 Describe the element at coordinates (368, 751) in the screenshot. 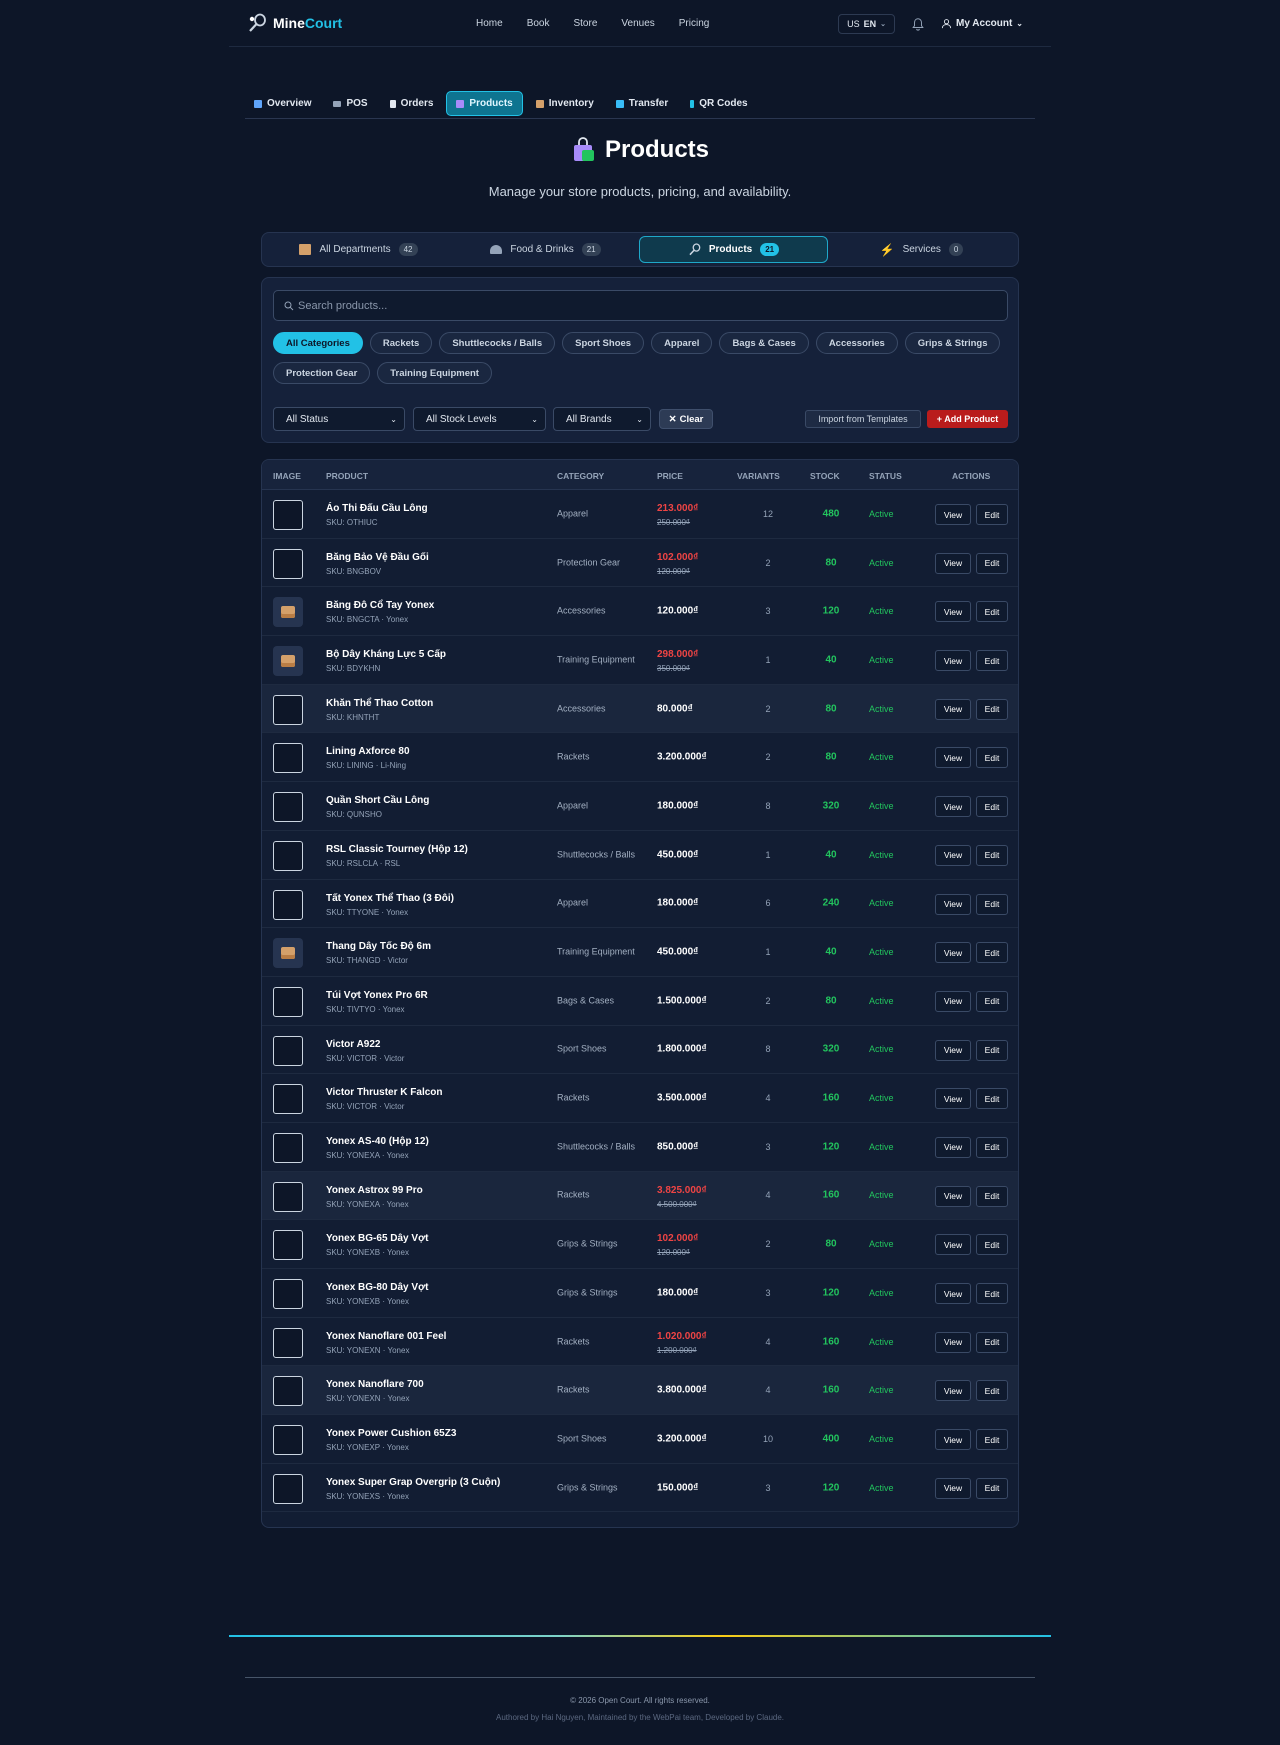

I see `product-name: Lining Axforce 80` at that location.